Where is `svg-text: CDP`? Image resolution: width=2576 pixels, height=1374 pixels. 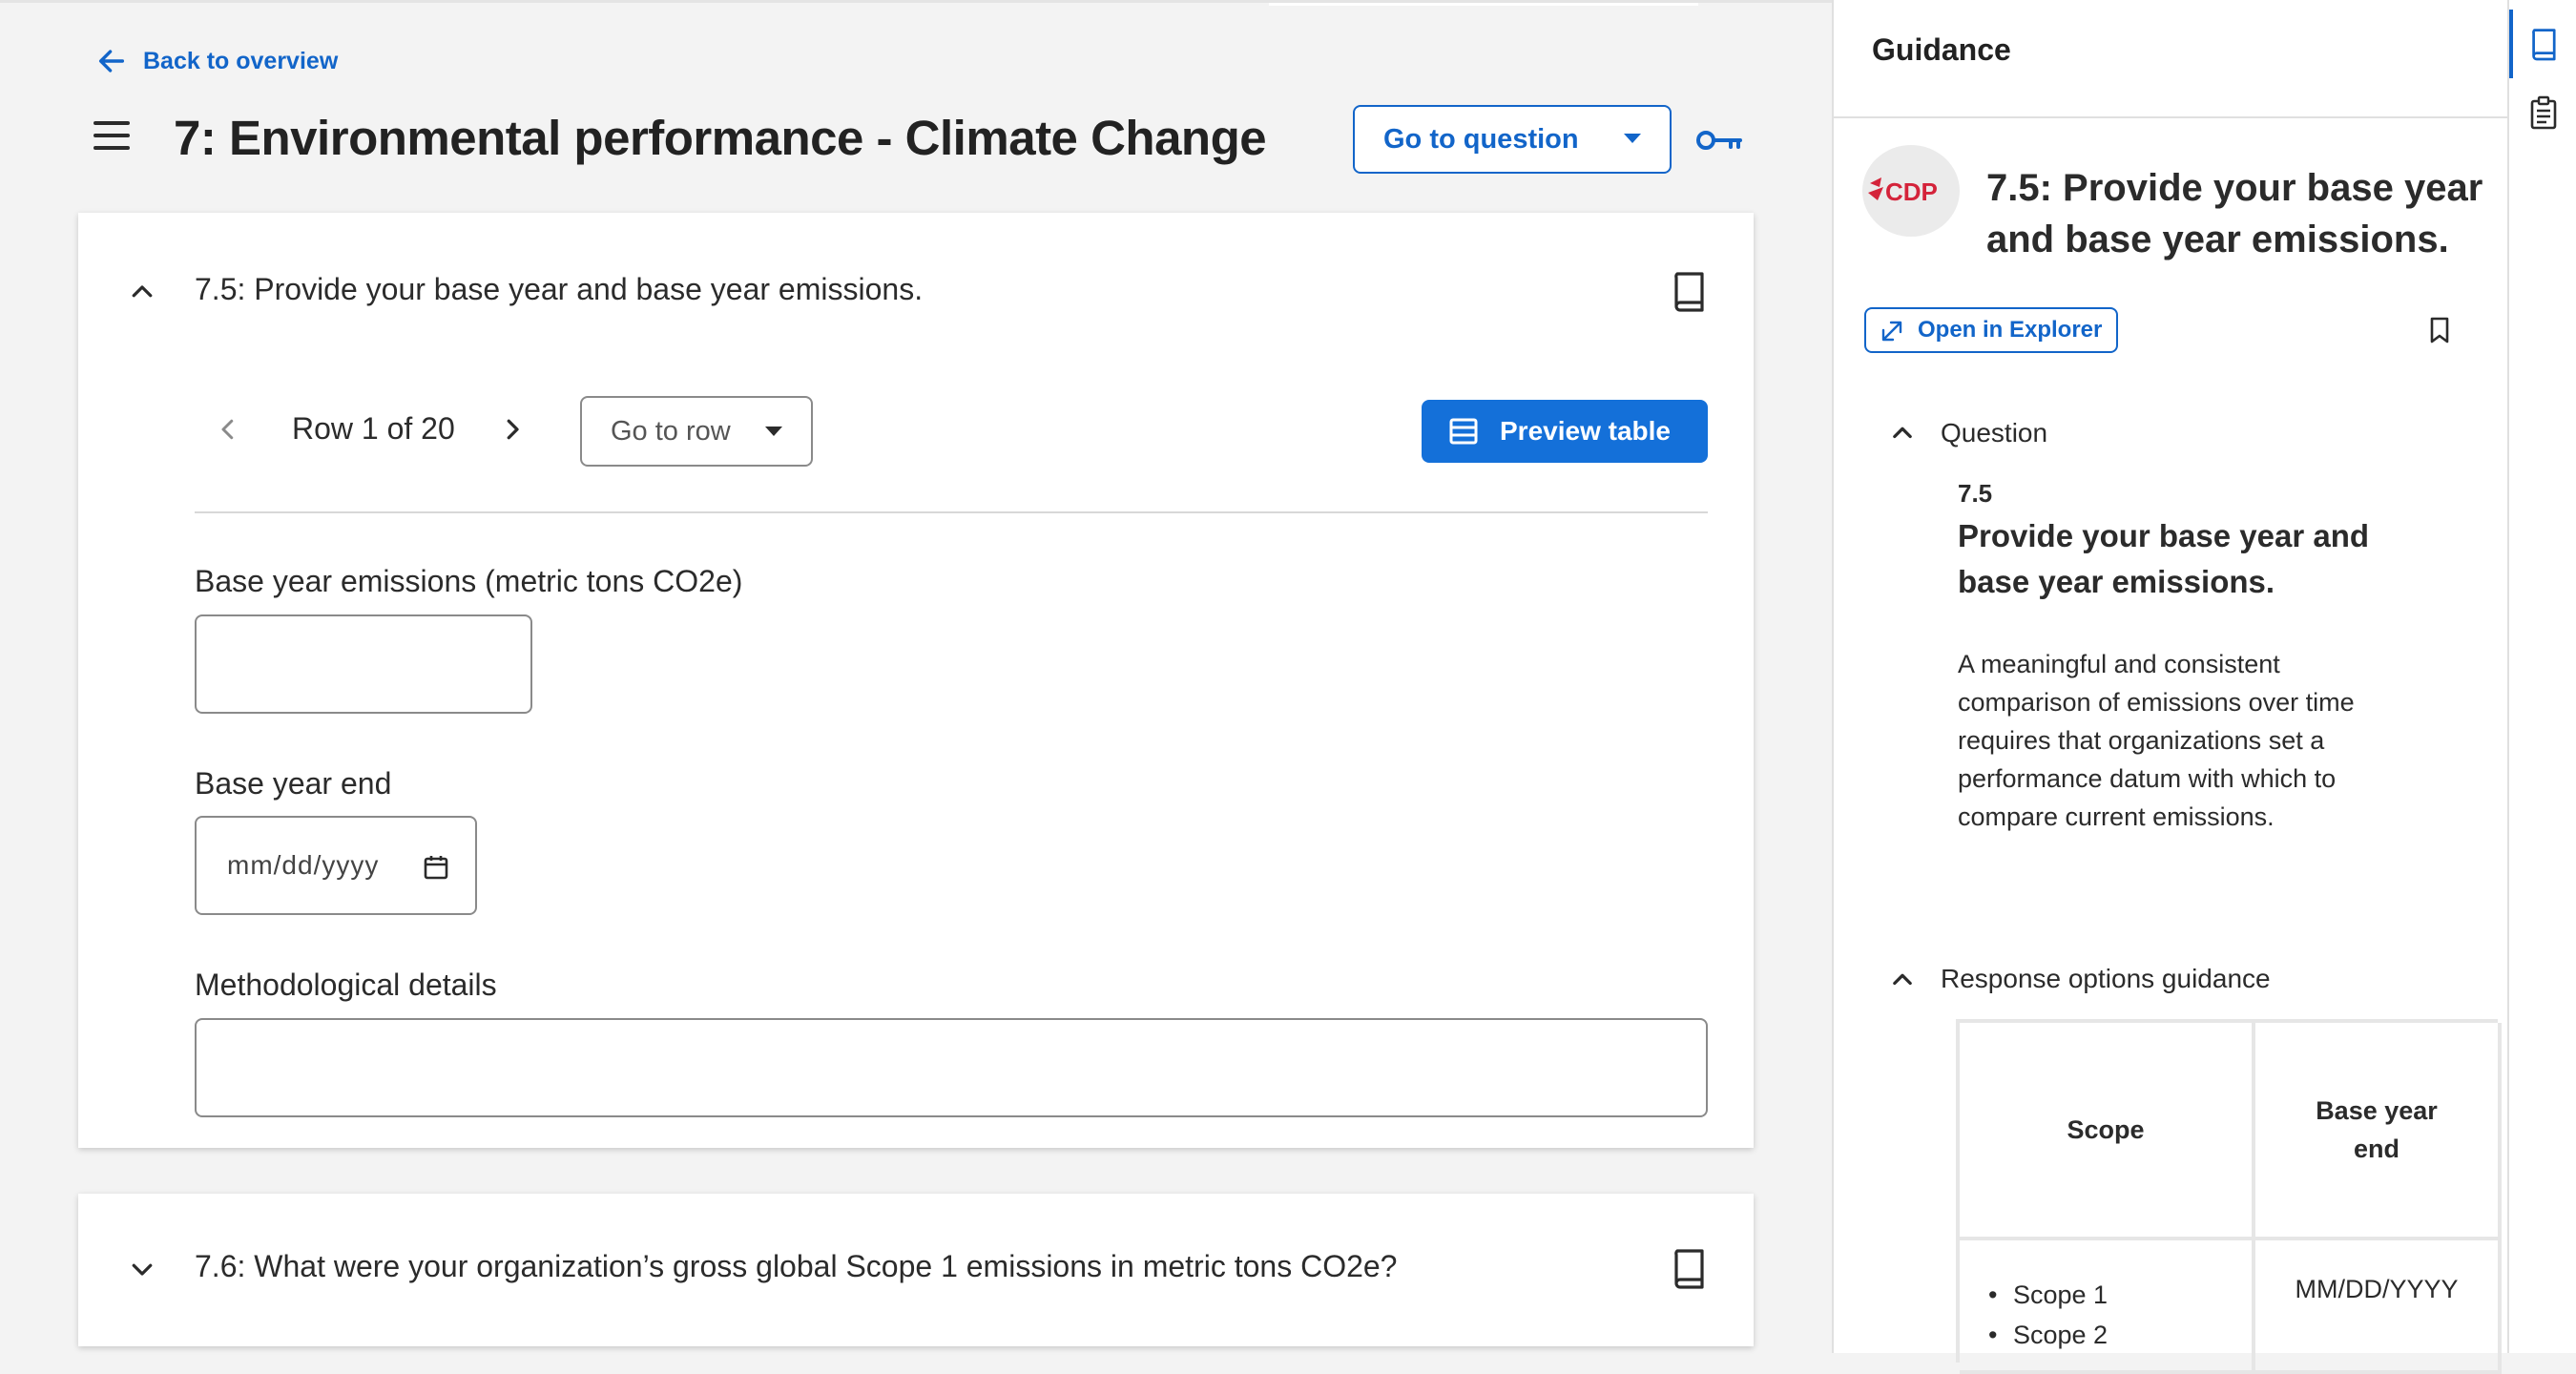
svg-text: CDP is located at coordinates (1911, 192).